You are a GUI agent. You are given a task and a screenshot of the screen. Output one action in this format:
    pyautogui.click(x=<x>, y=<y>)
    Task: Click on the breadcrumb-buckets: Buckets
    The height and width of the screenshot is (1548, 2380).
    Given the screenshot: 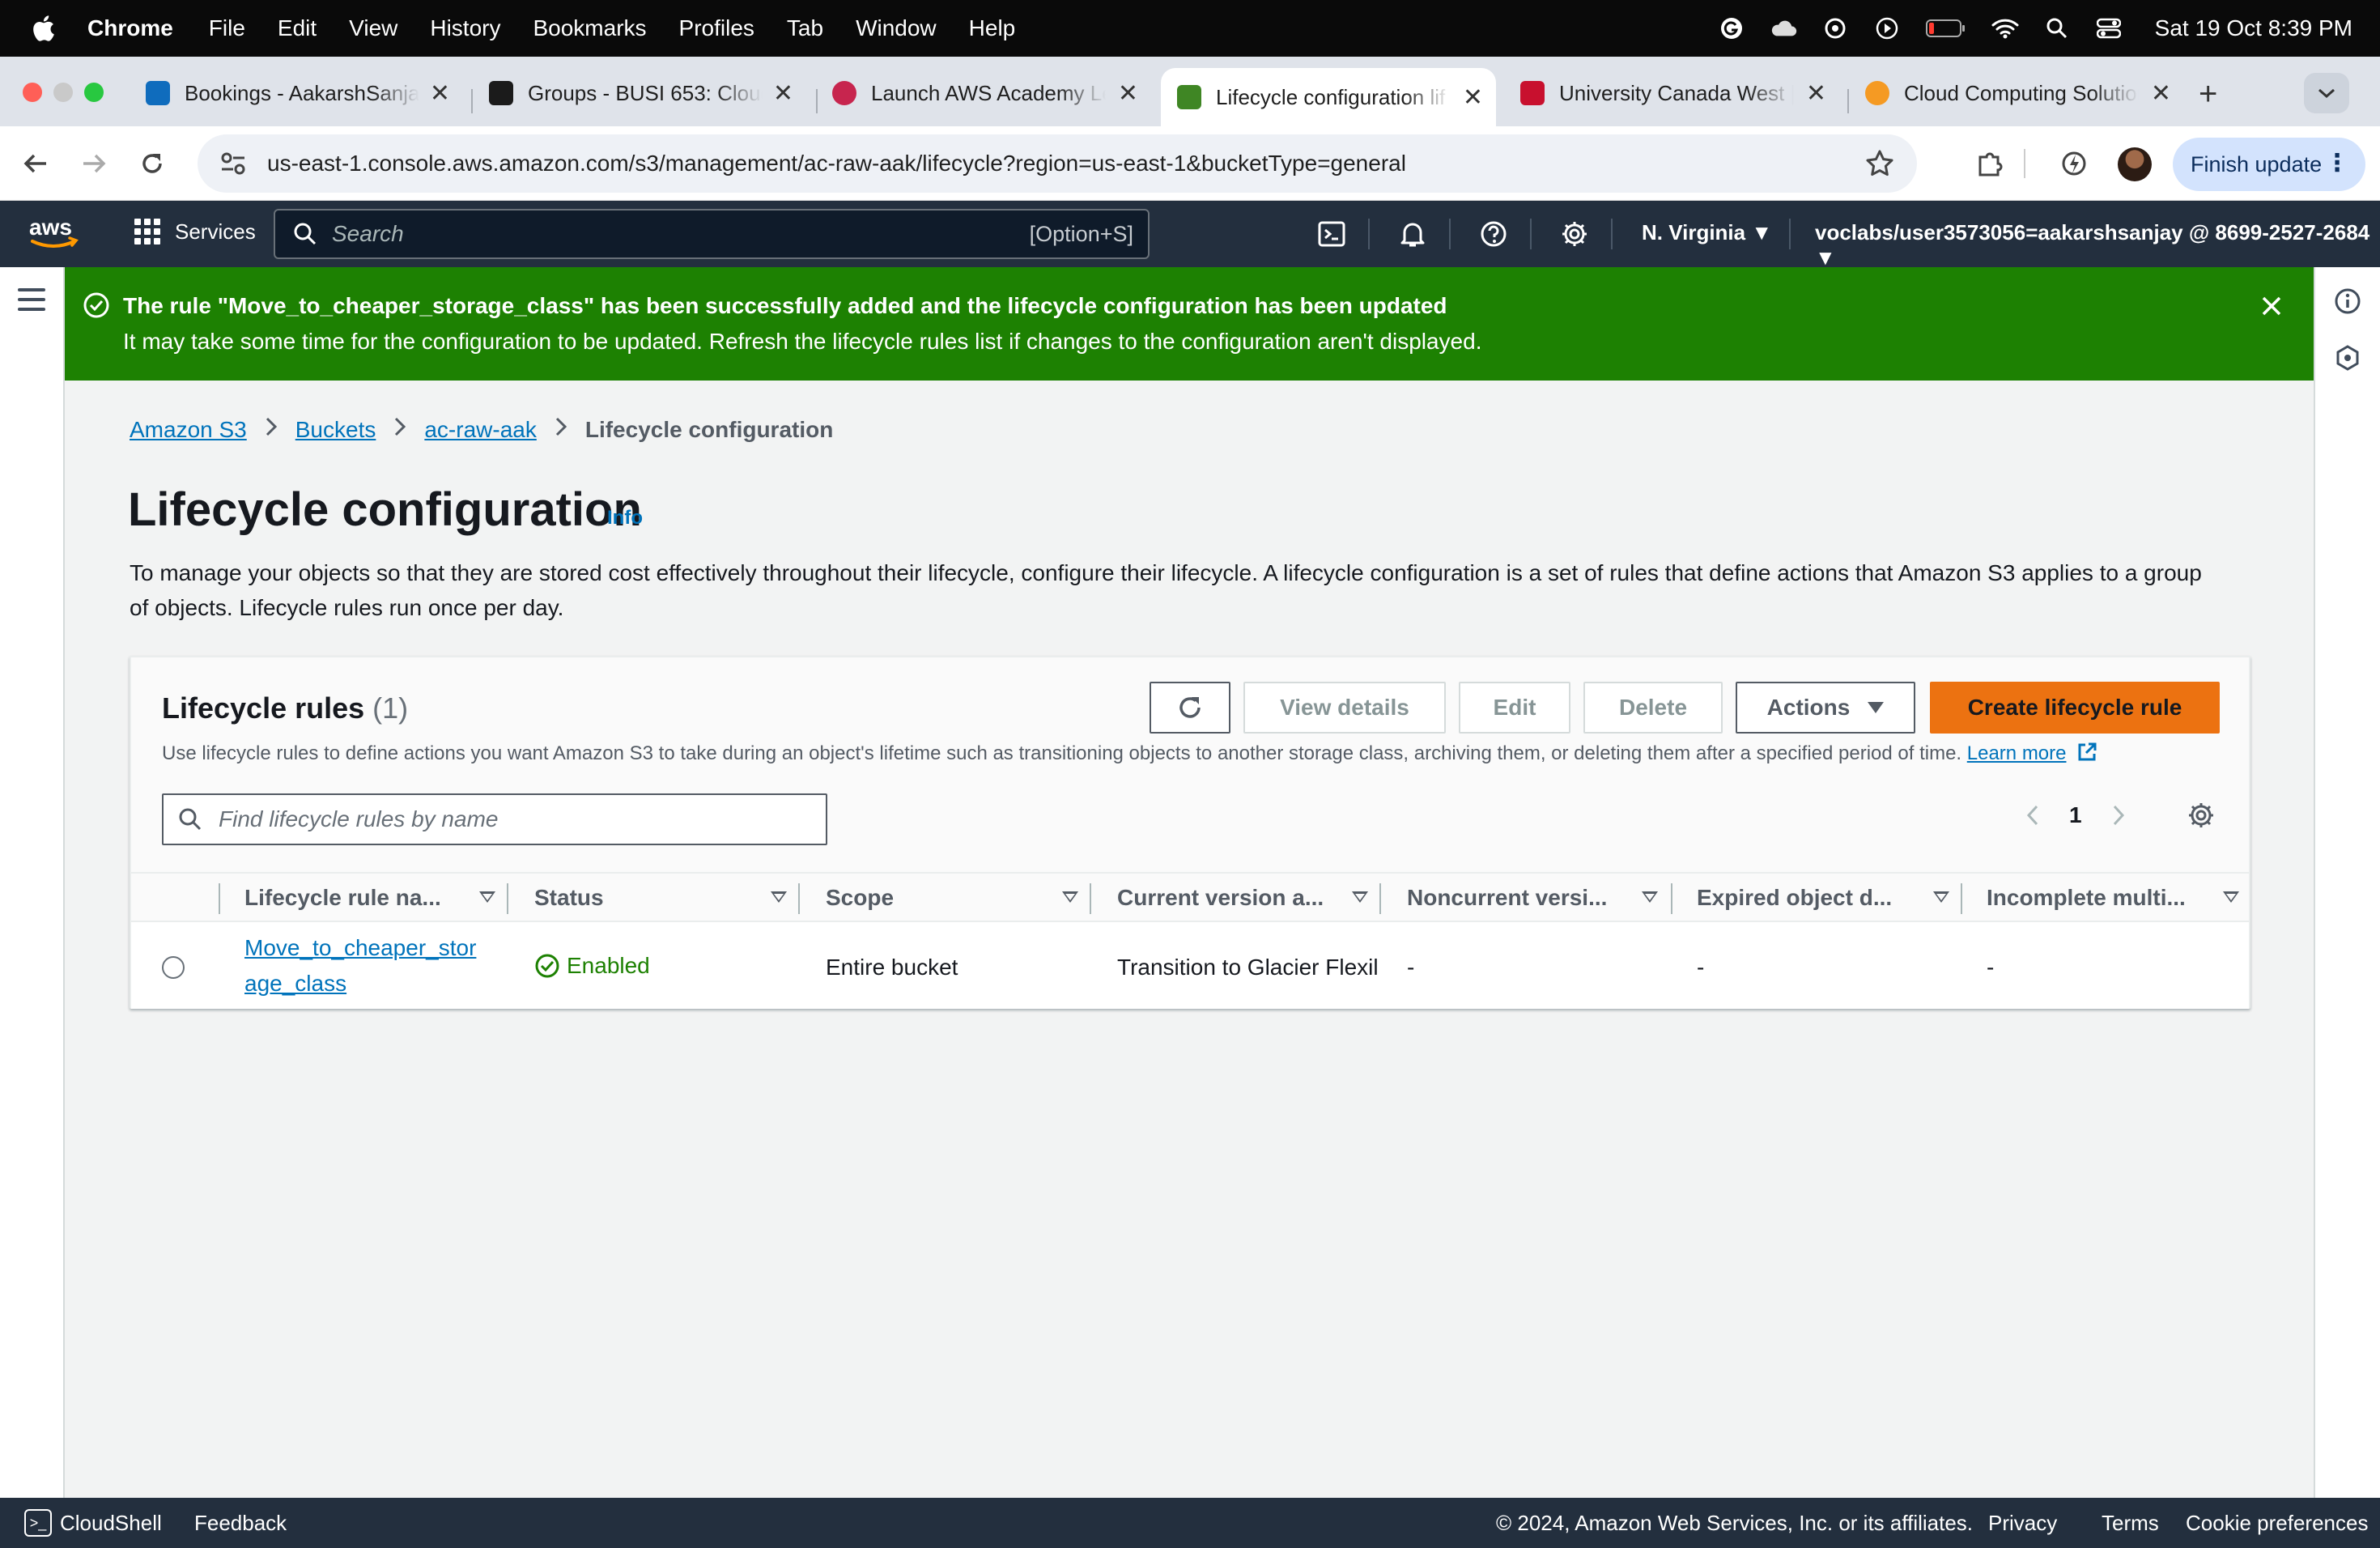 What is the action you would take?
    pyautogui.click(x=335, y=430)
    